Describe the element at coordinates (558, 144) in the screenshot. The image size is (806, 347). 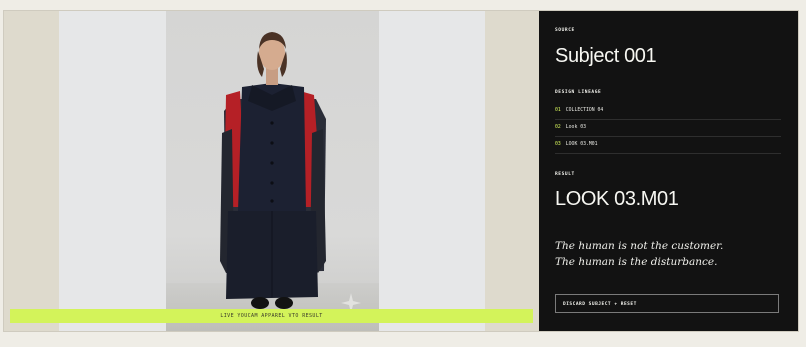
I see `lineage-num: 03` at that location.